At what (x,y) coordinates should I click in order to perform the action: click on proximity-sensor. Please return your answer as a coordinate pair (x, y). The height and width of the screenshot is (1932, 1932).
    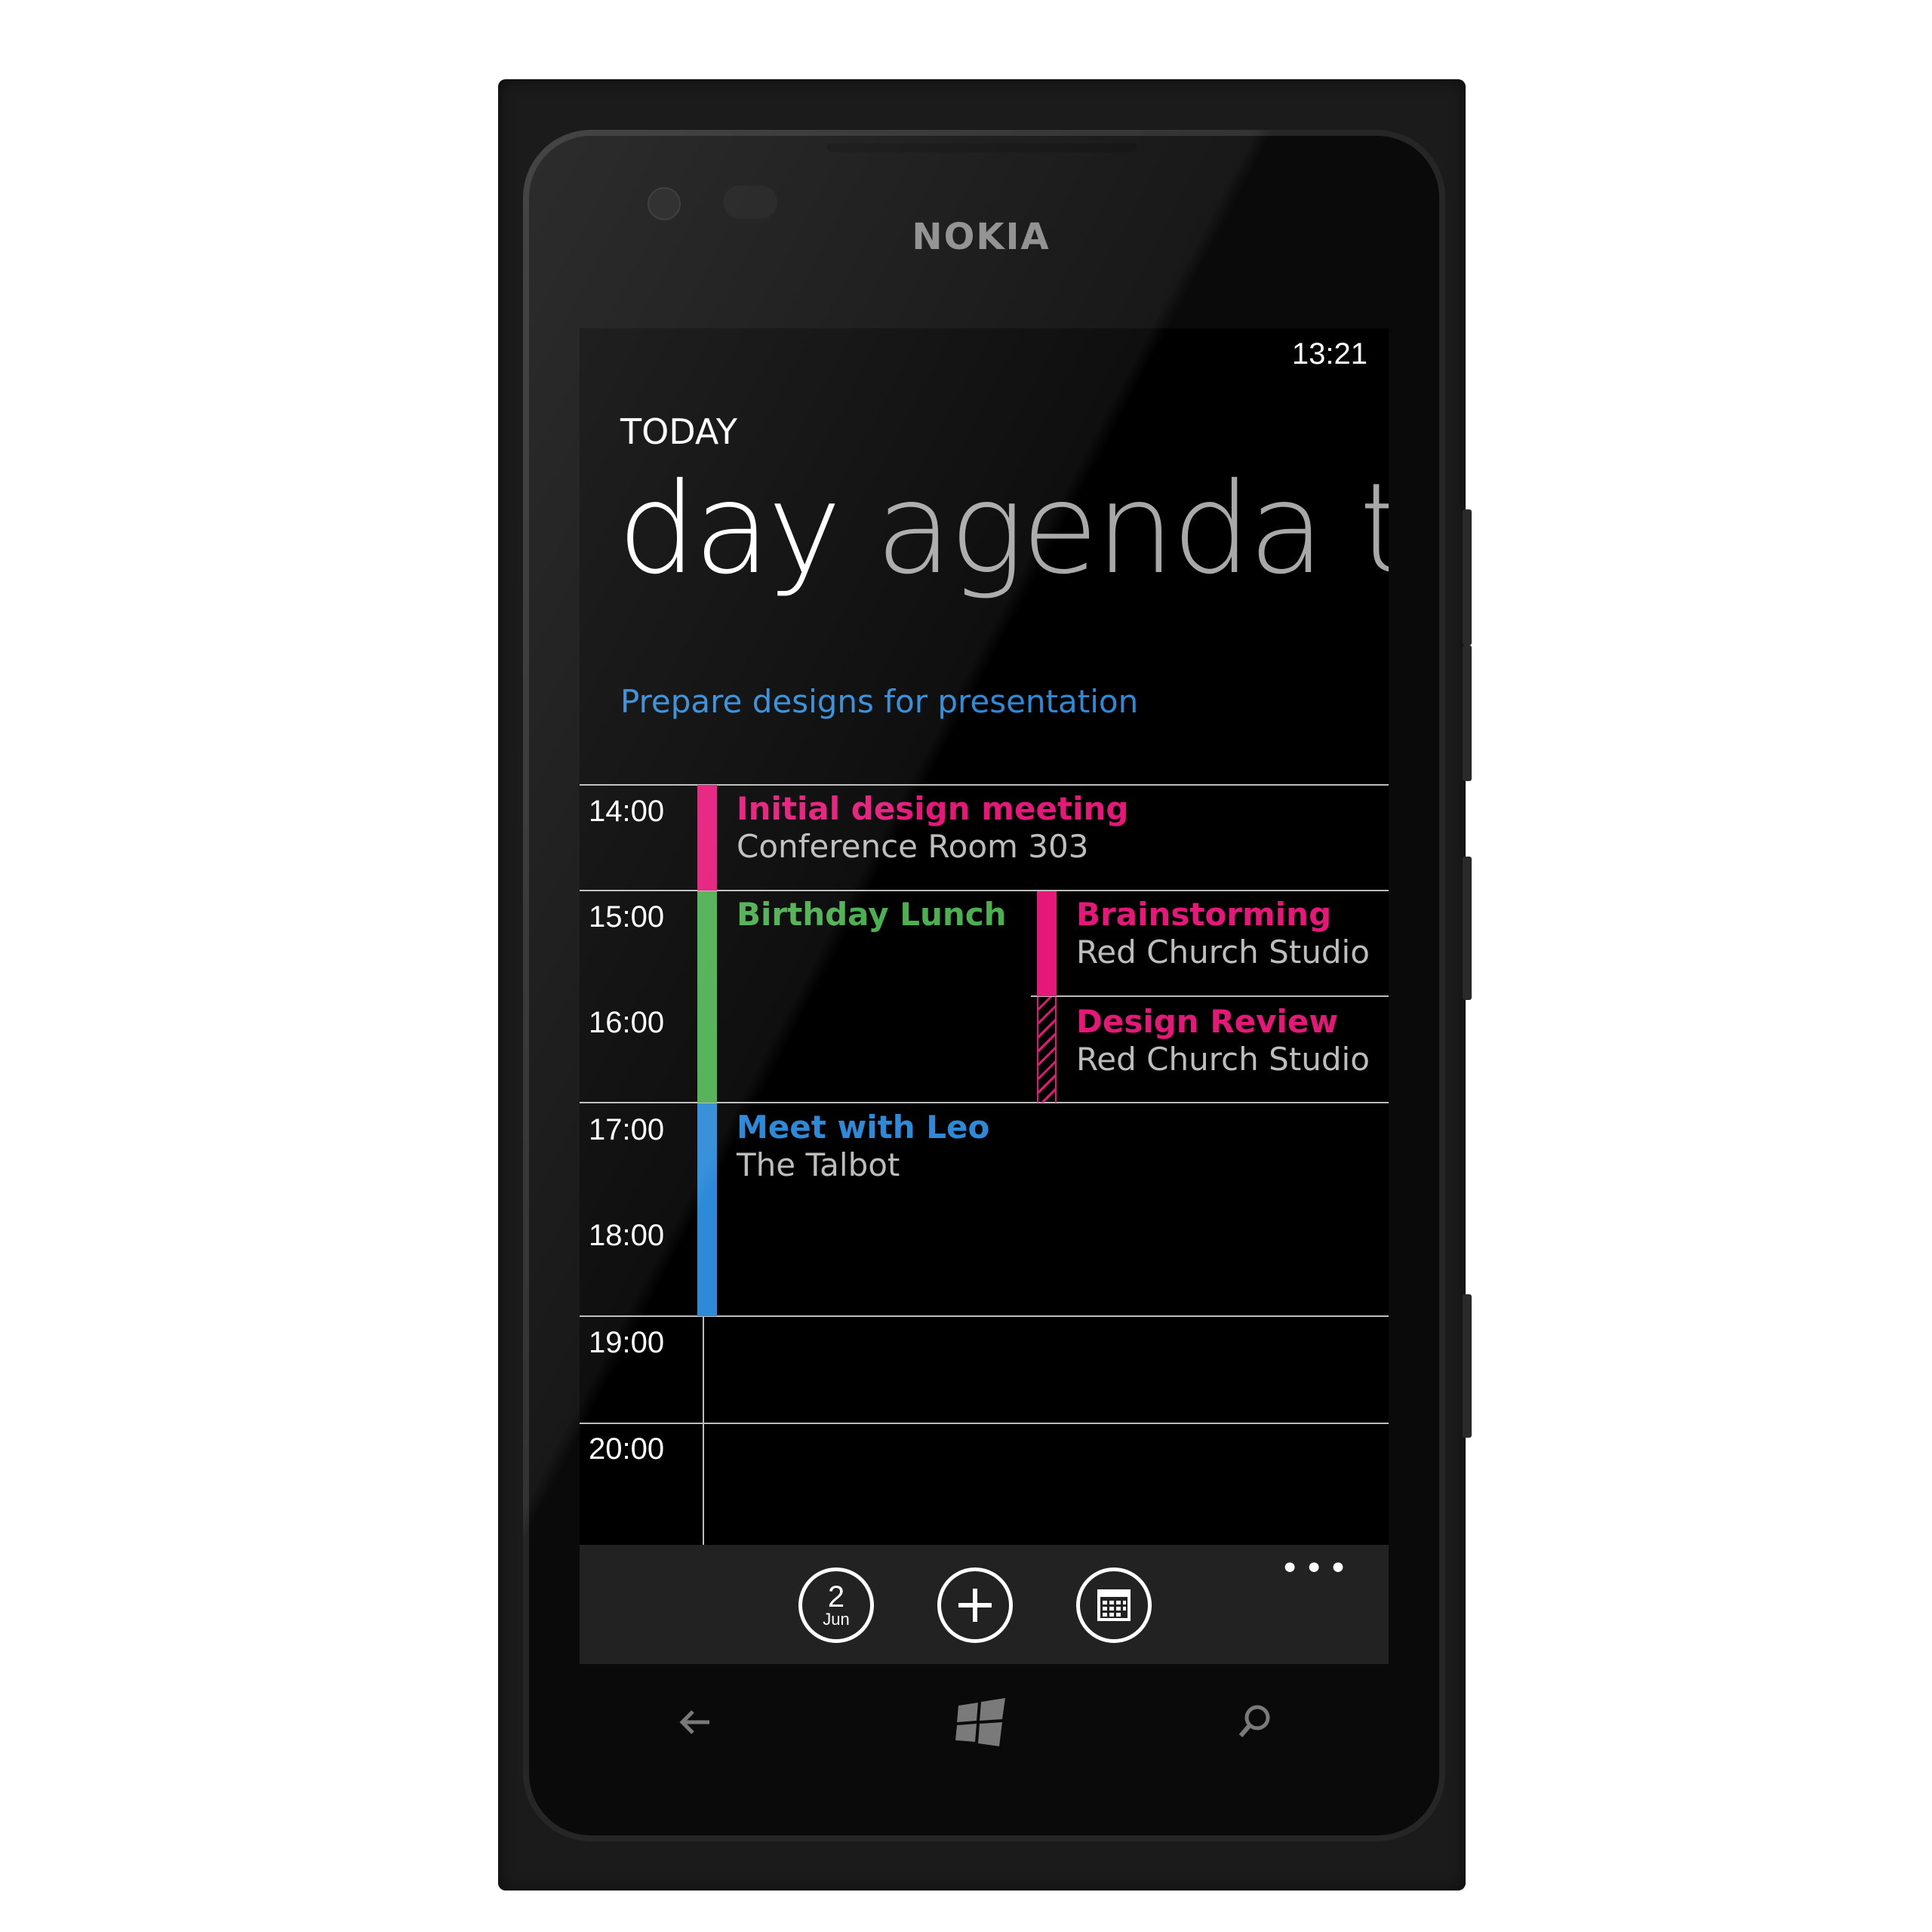
    Looking at the image, I should click on (750, 202).